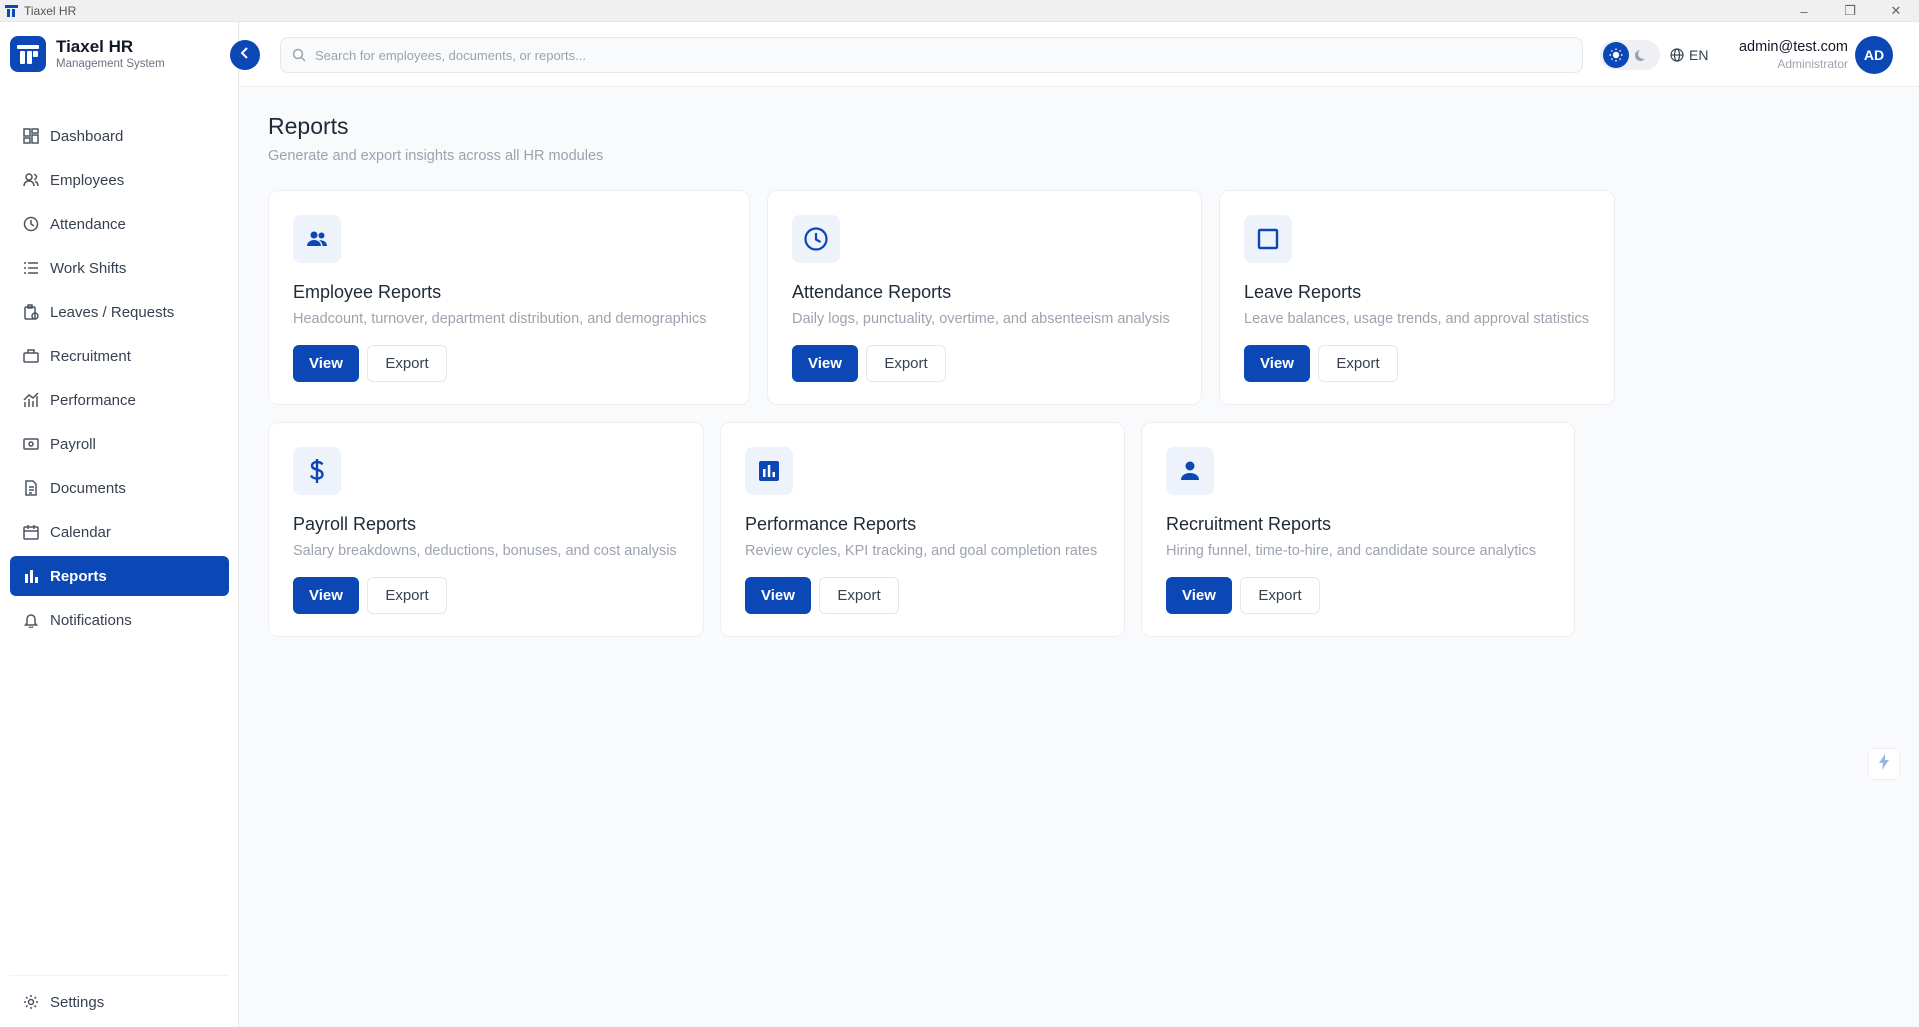  I want to click on window-titlebar: Tiaxel HR – ❐ ✕, so click(959, 11).